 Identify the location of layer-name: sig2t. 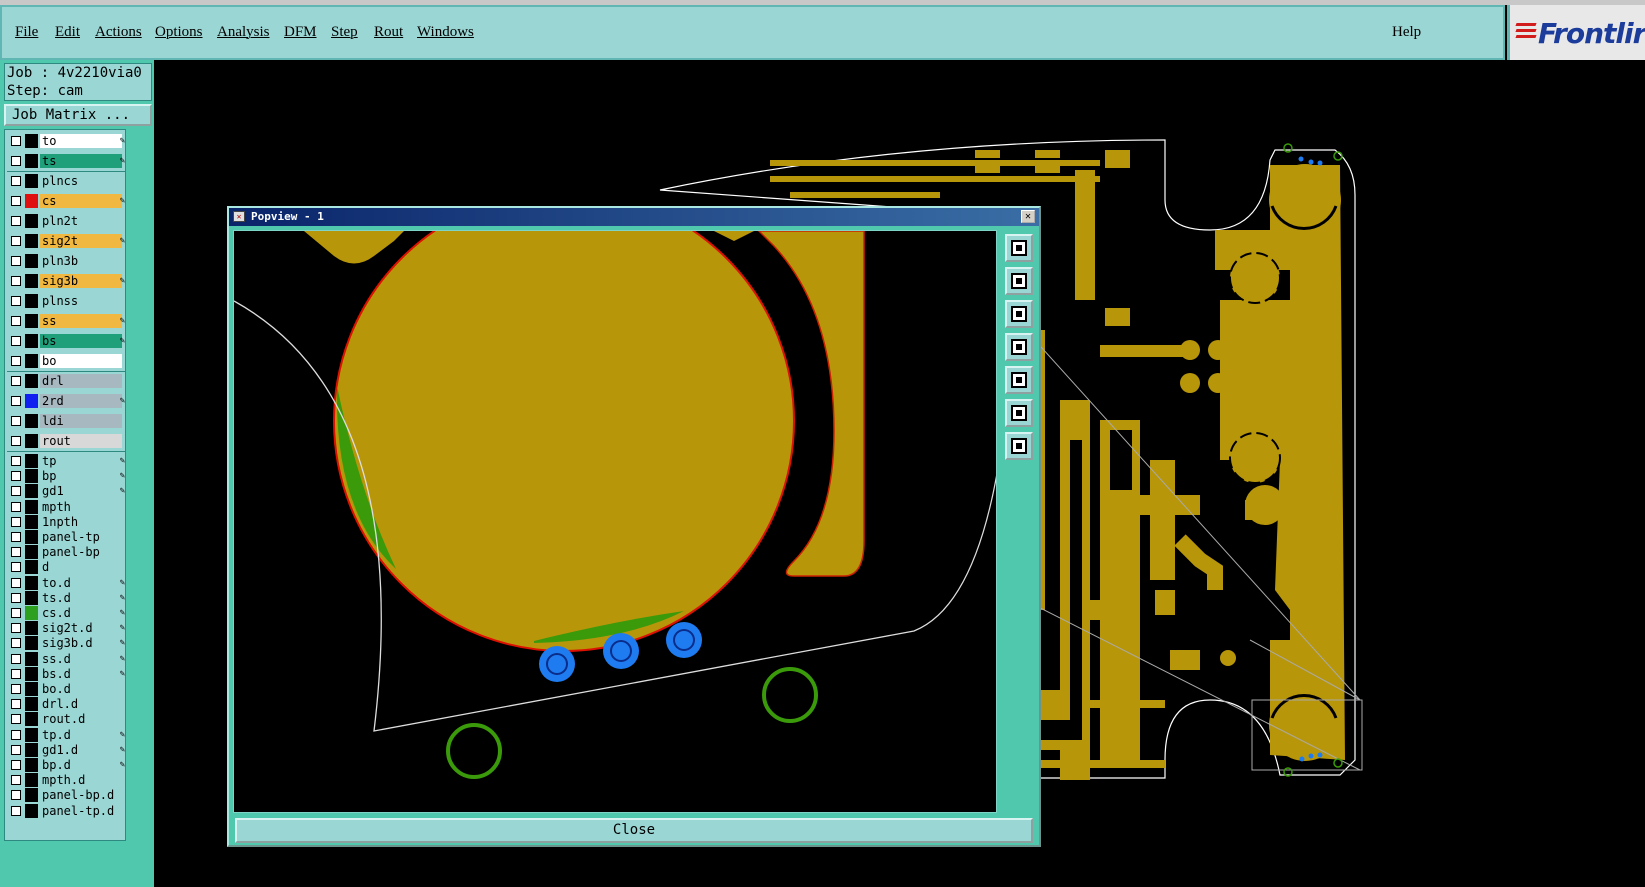
(81, 241).